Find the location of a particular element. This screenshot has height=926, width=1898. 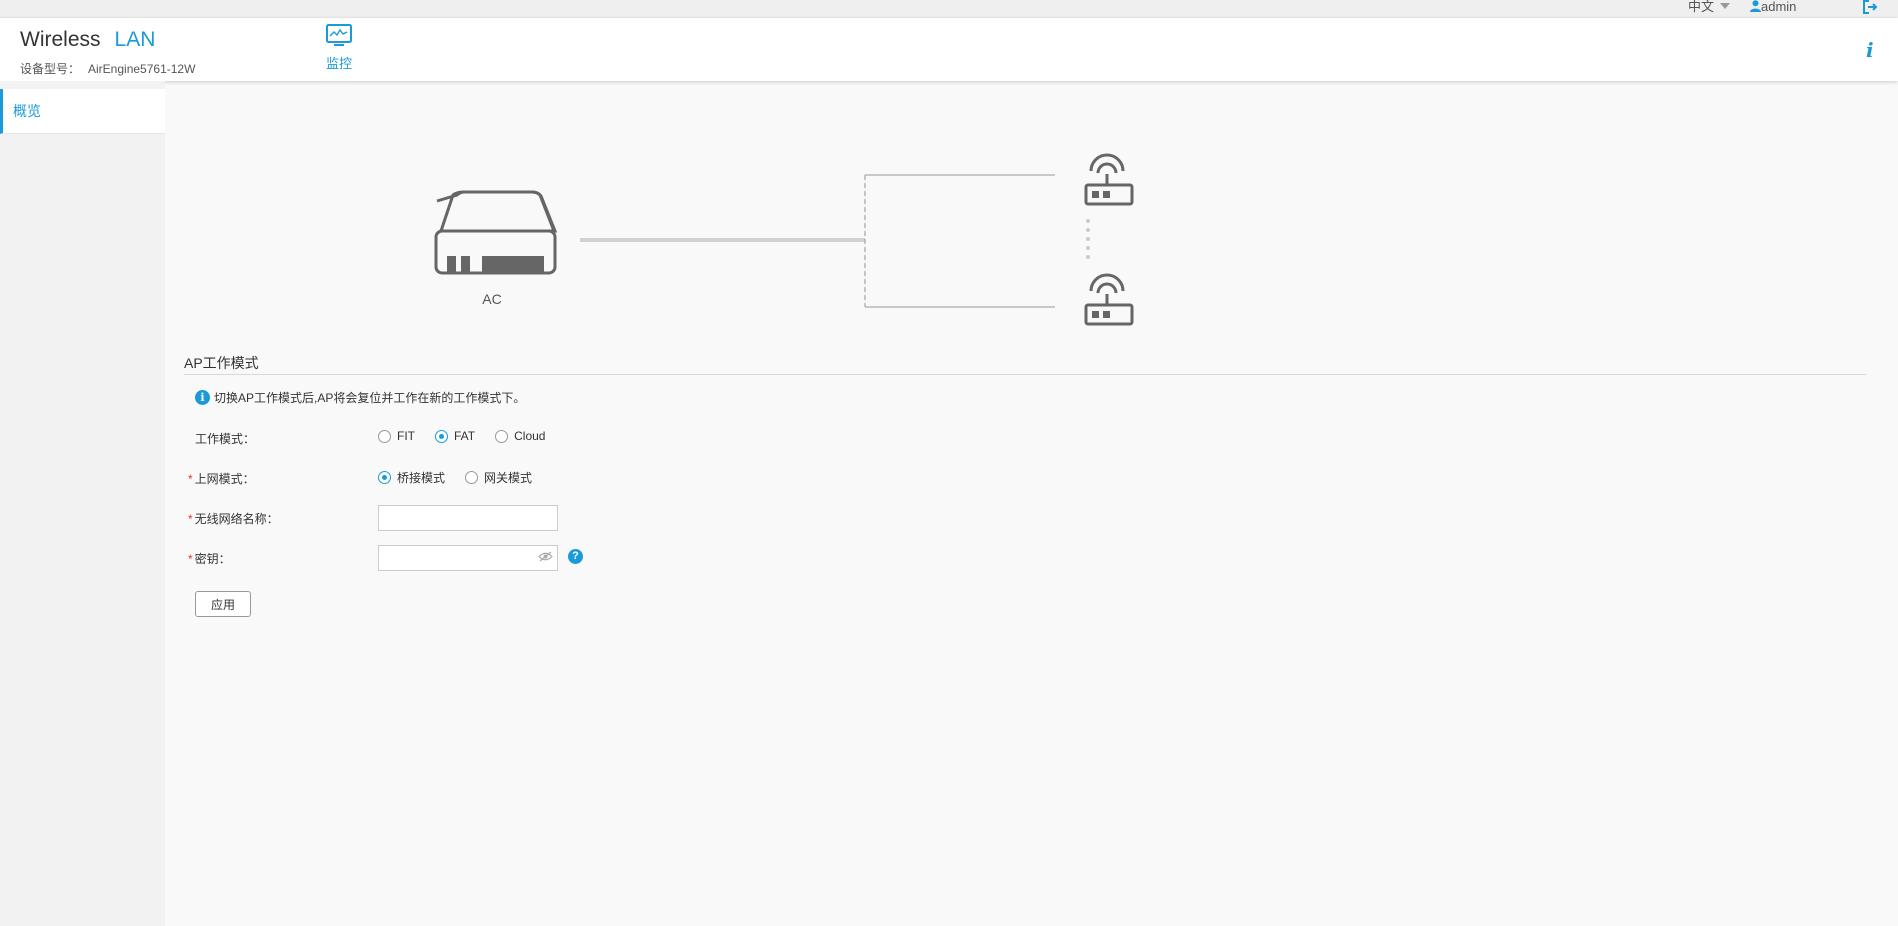

radio-label: FIT is located at coordinates (406, 436).